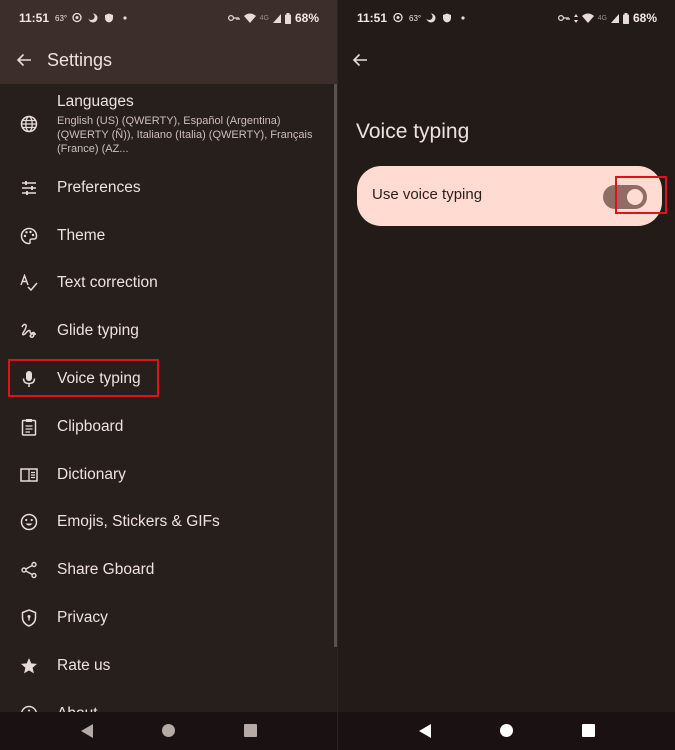 The height and width of the screenshot is (750, 675). Describe the element at coordinates (168, 570) in the screenshot. I see `settings-item-share-gboard: Share Gboard` at that location.